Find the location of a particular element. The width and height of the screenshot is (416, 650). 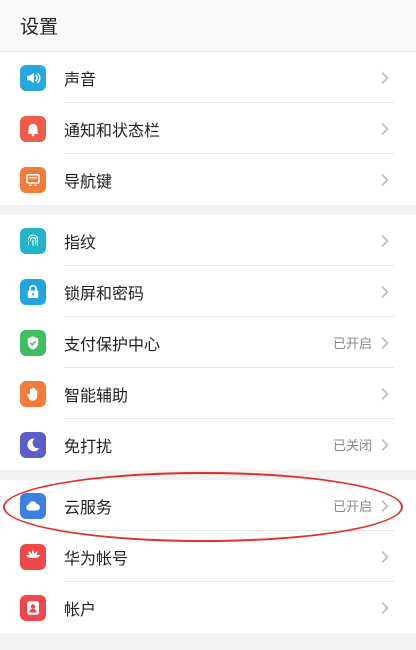

settings-item-label: 免打扰 is located at coordinates (88, 446).